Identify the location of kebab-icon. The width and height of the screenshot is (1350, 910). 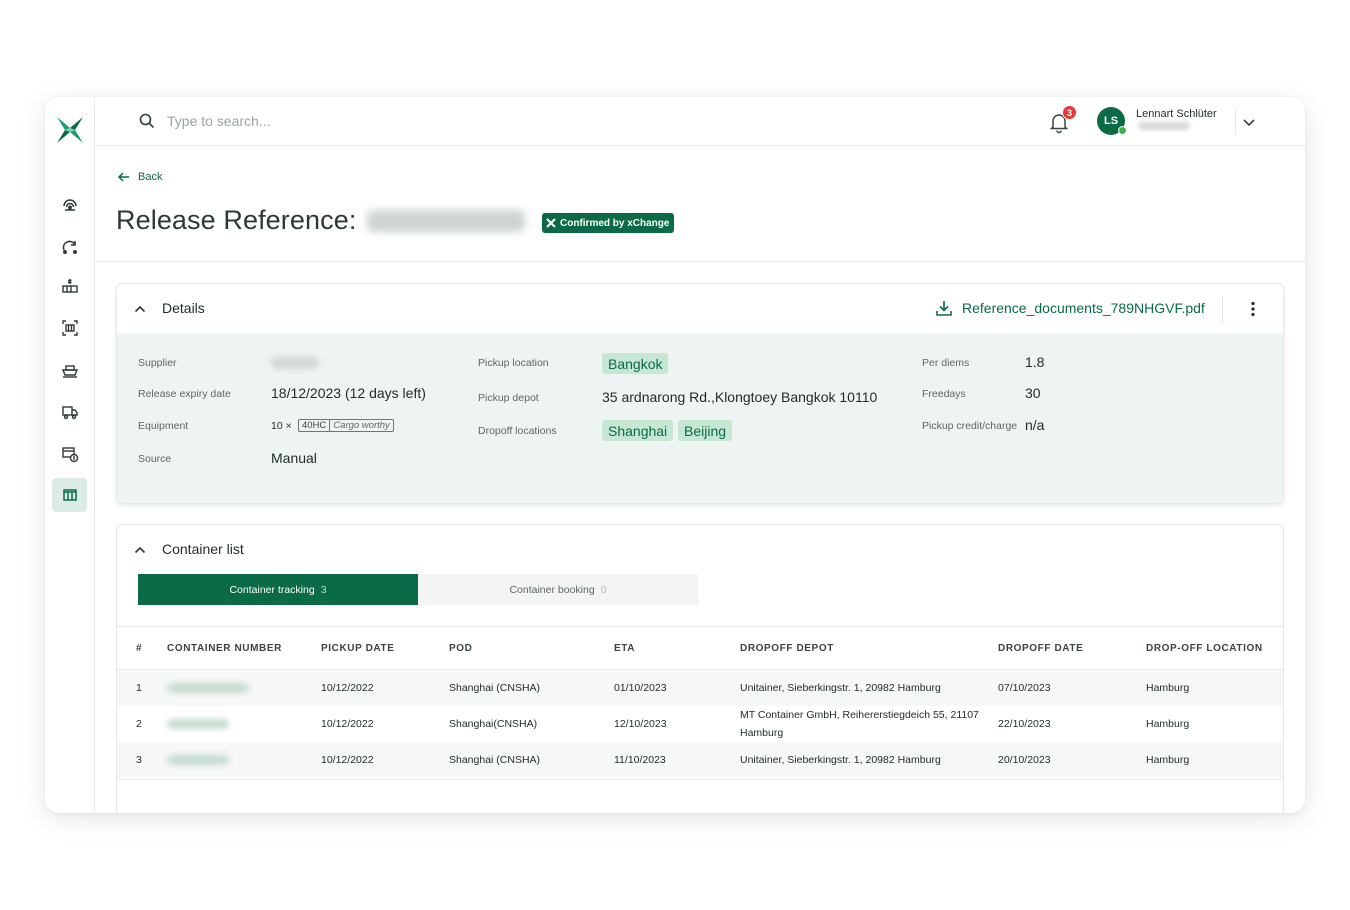
(1253, 309).